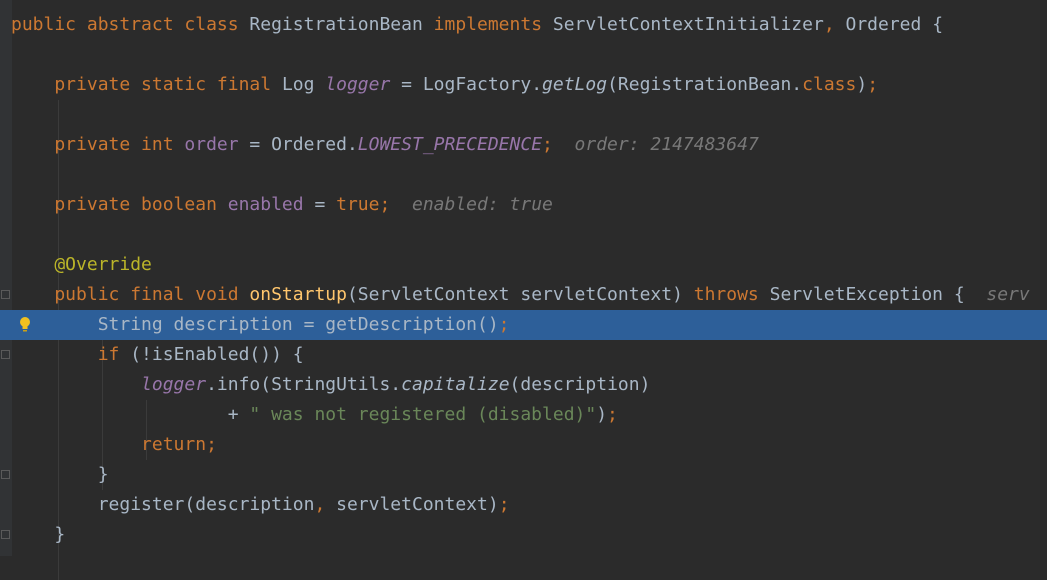 The height and width of the screenshot is (580, 1047). I want to click on code-token: implements, so click(493, 24).